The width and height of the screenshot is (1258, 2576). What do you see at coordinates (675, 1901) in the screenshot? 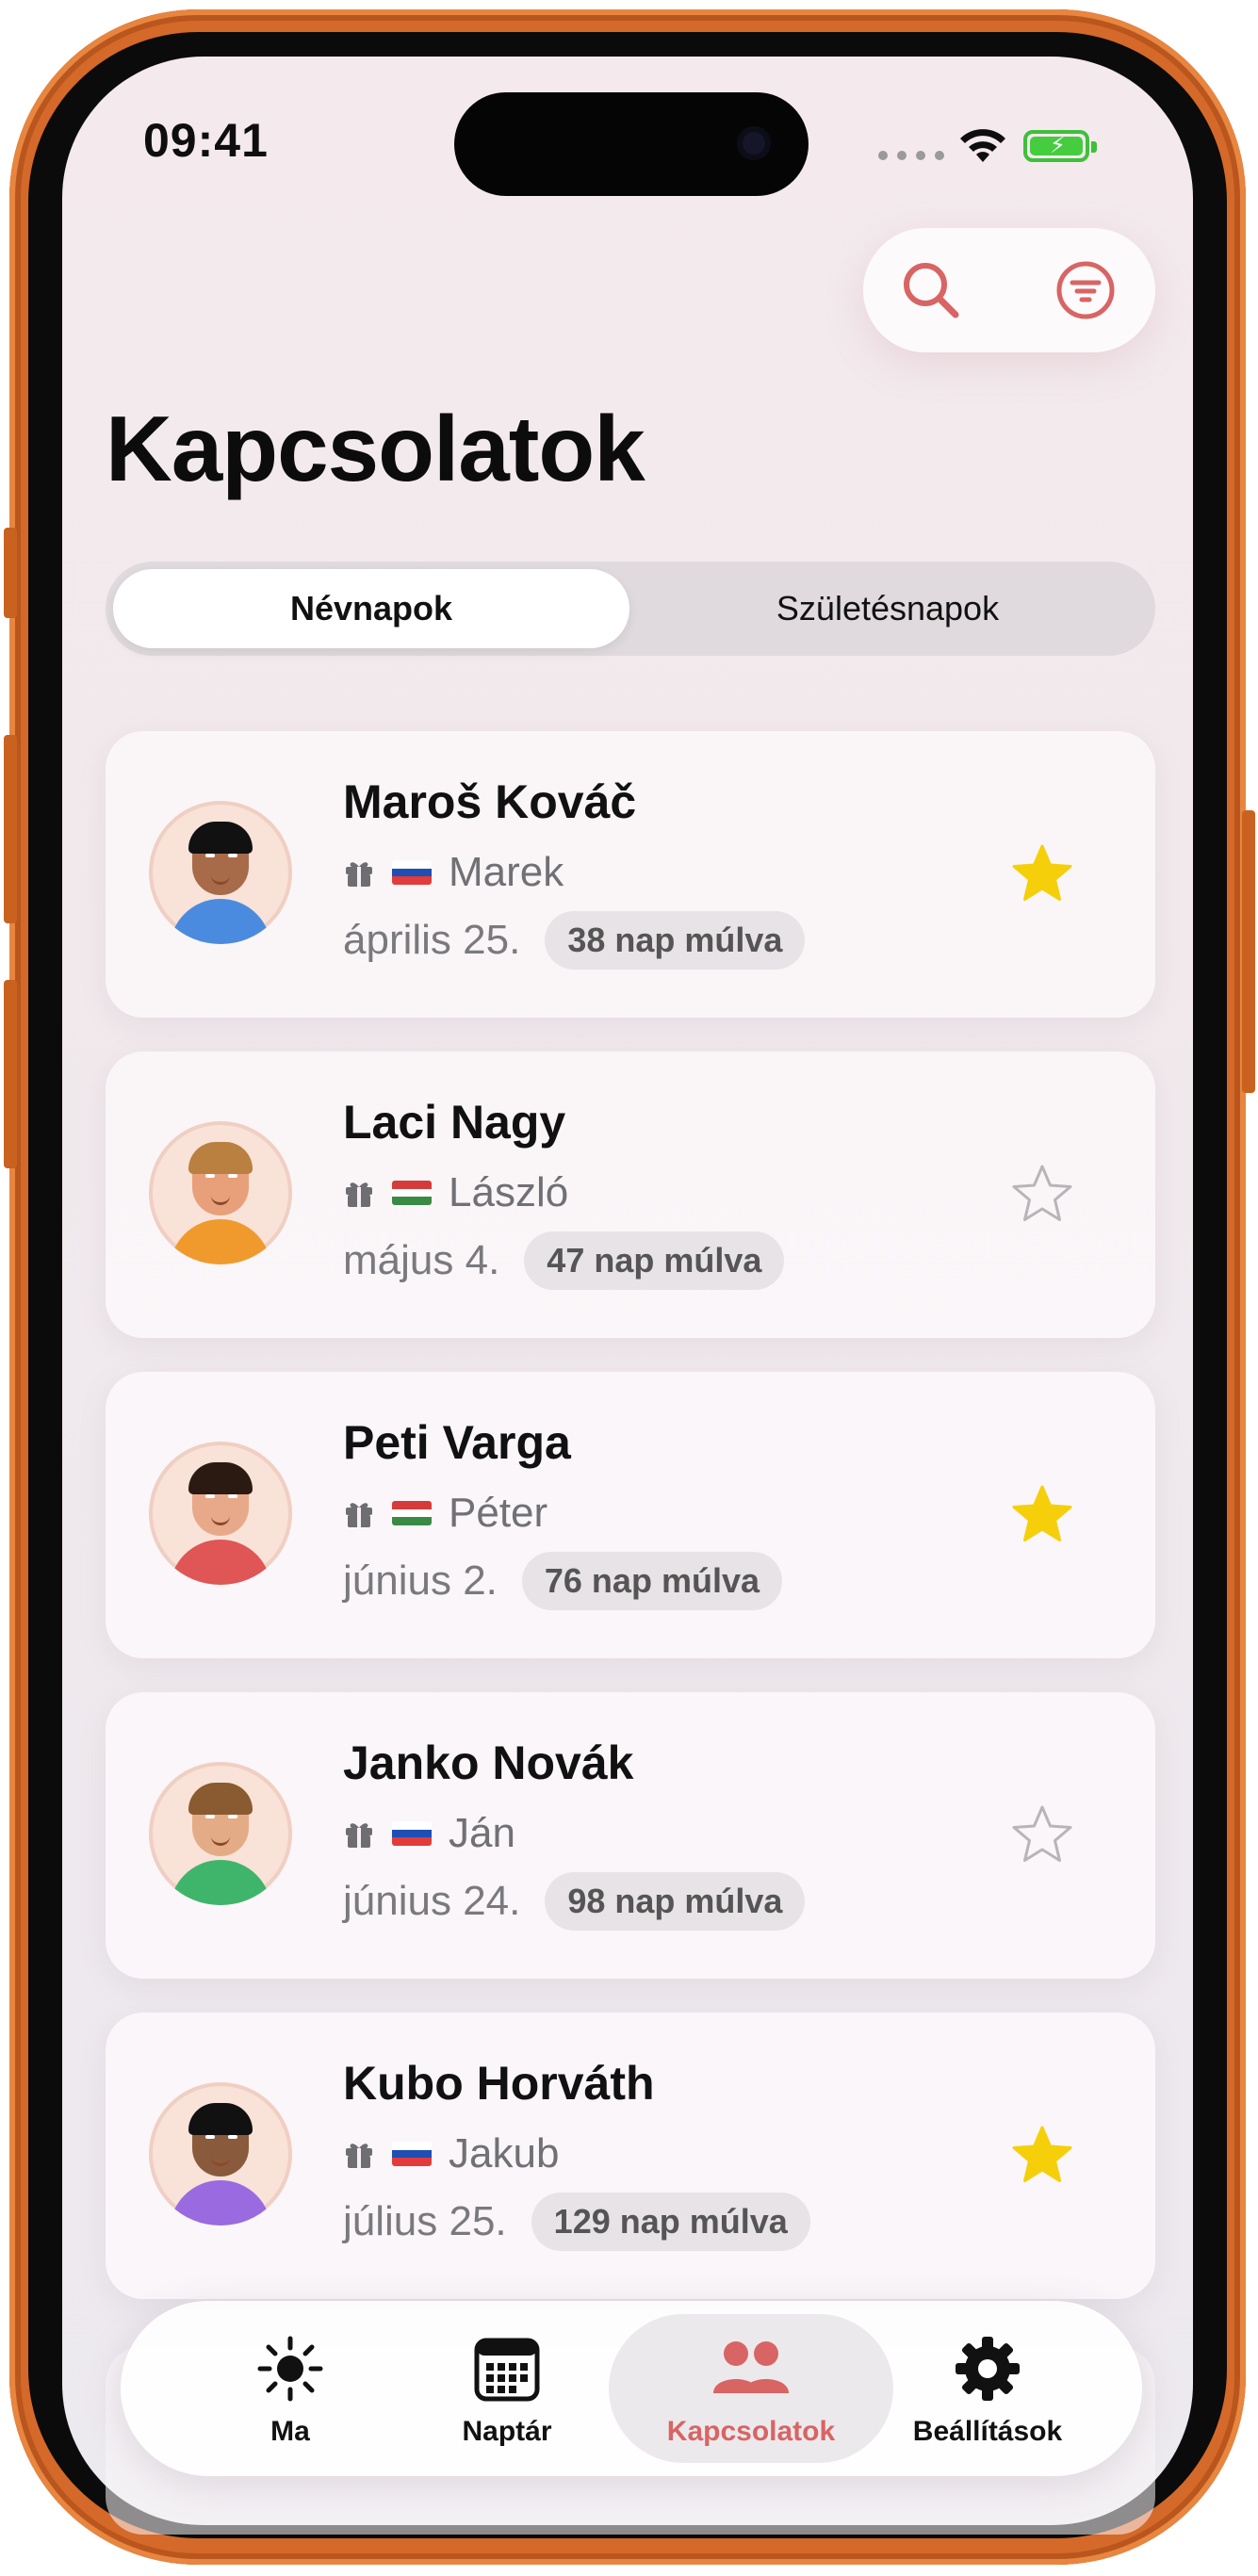
I see `days-until-badge: 98 nap múlva` at bounding box center [675, 1901].